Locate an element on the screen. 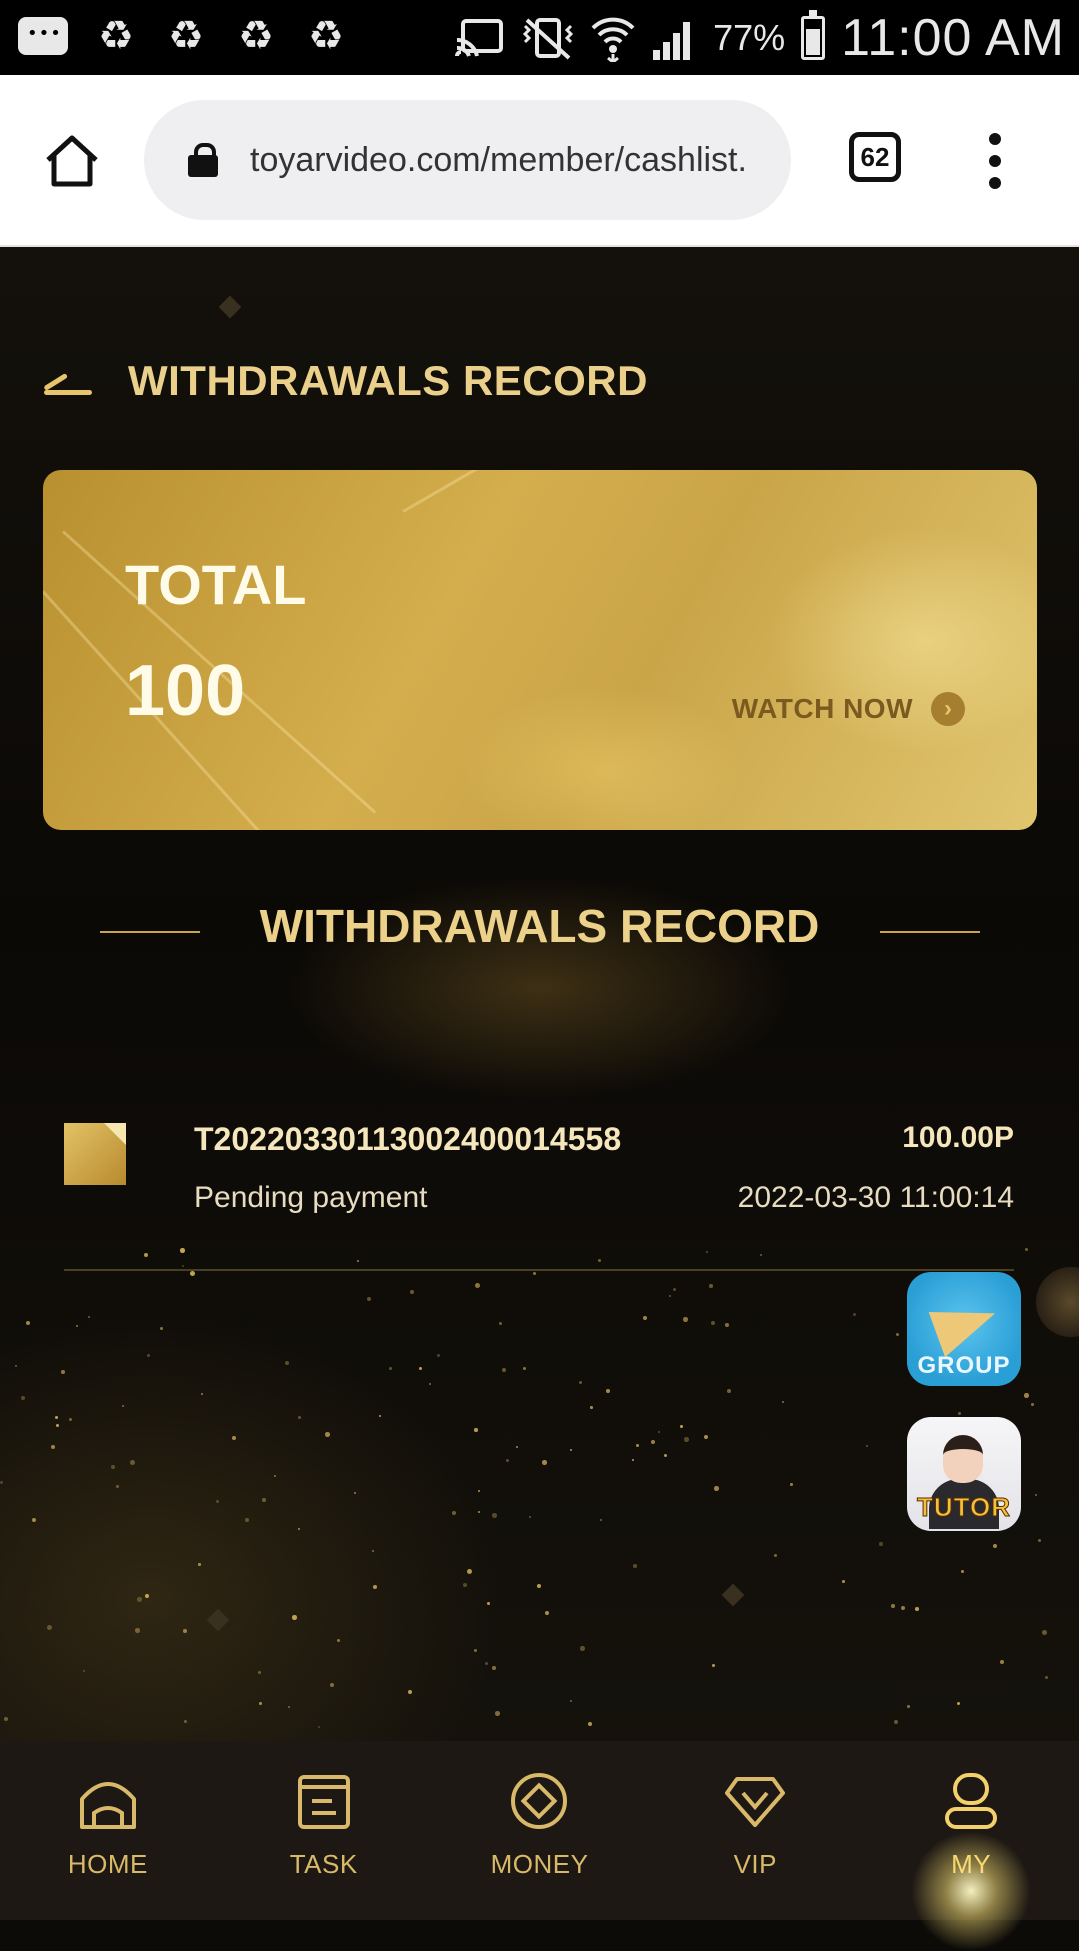 This screenshot has height=1951, width=1079. record-time: 2022-03-30 11:00:14 is located at coordinates (875, 1197).